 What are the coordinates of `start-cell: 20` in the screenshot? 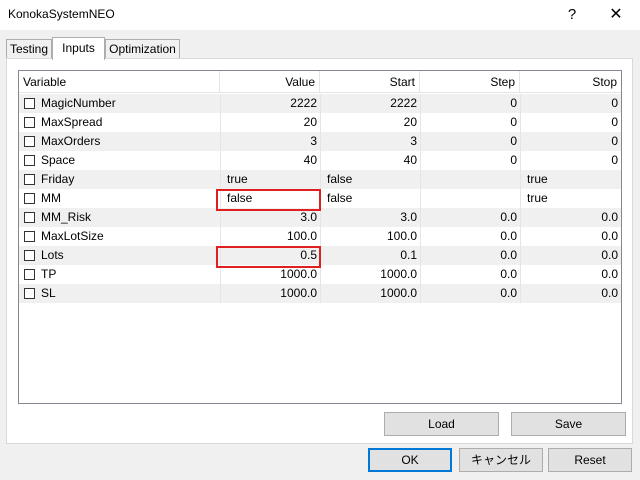 It's located at (370, 122).